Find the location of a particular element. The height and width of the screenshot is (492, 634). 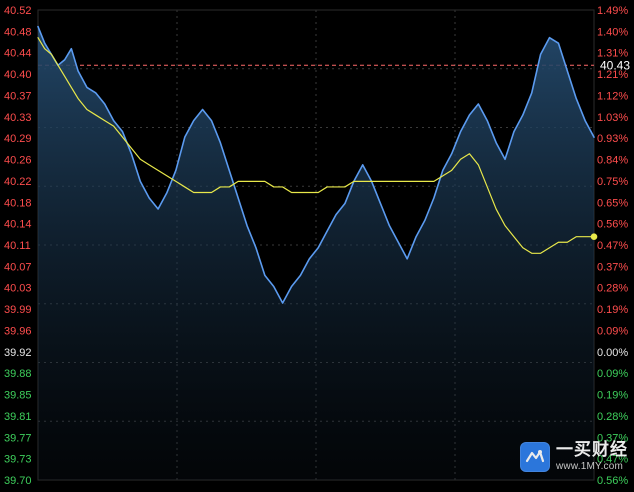

y-tick-left: 40.44 is located at coordinates (18, 54).